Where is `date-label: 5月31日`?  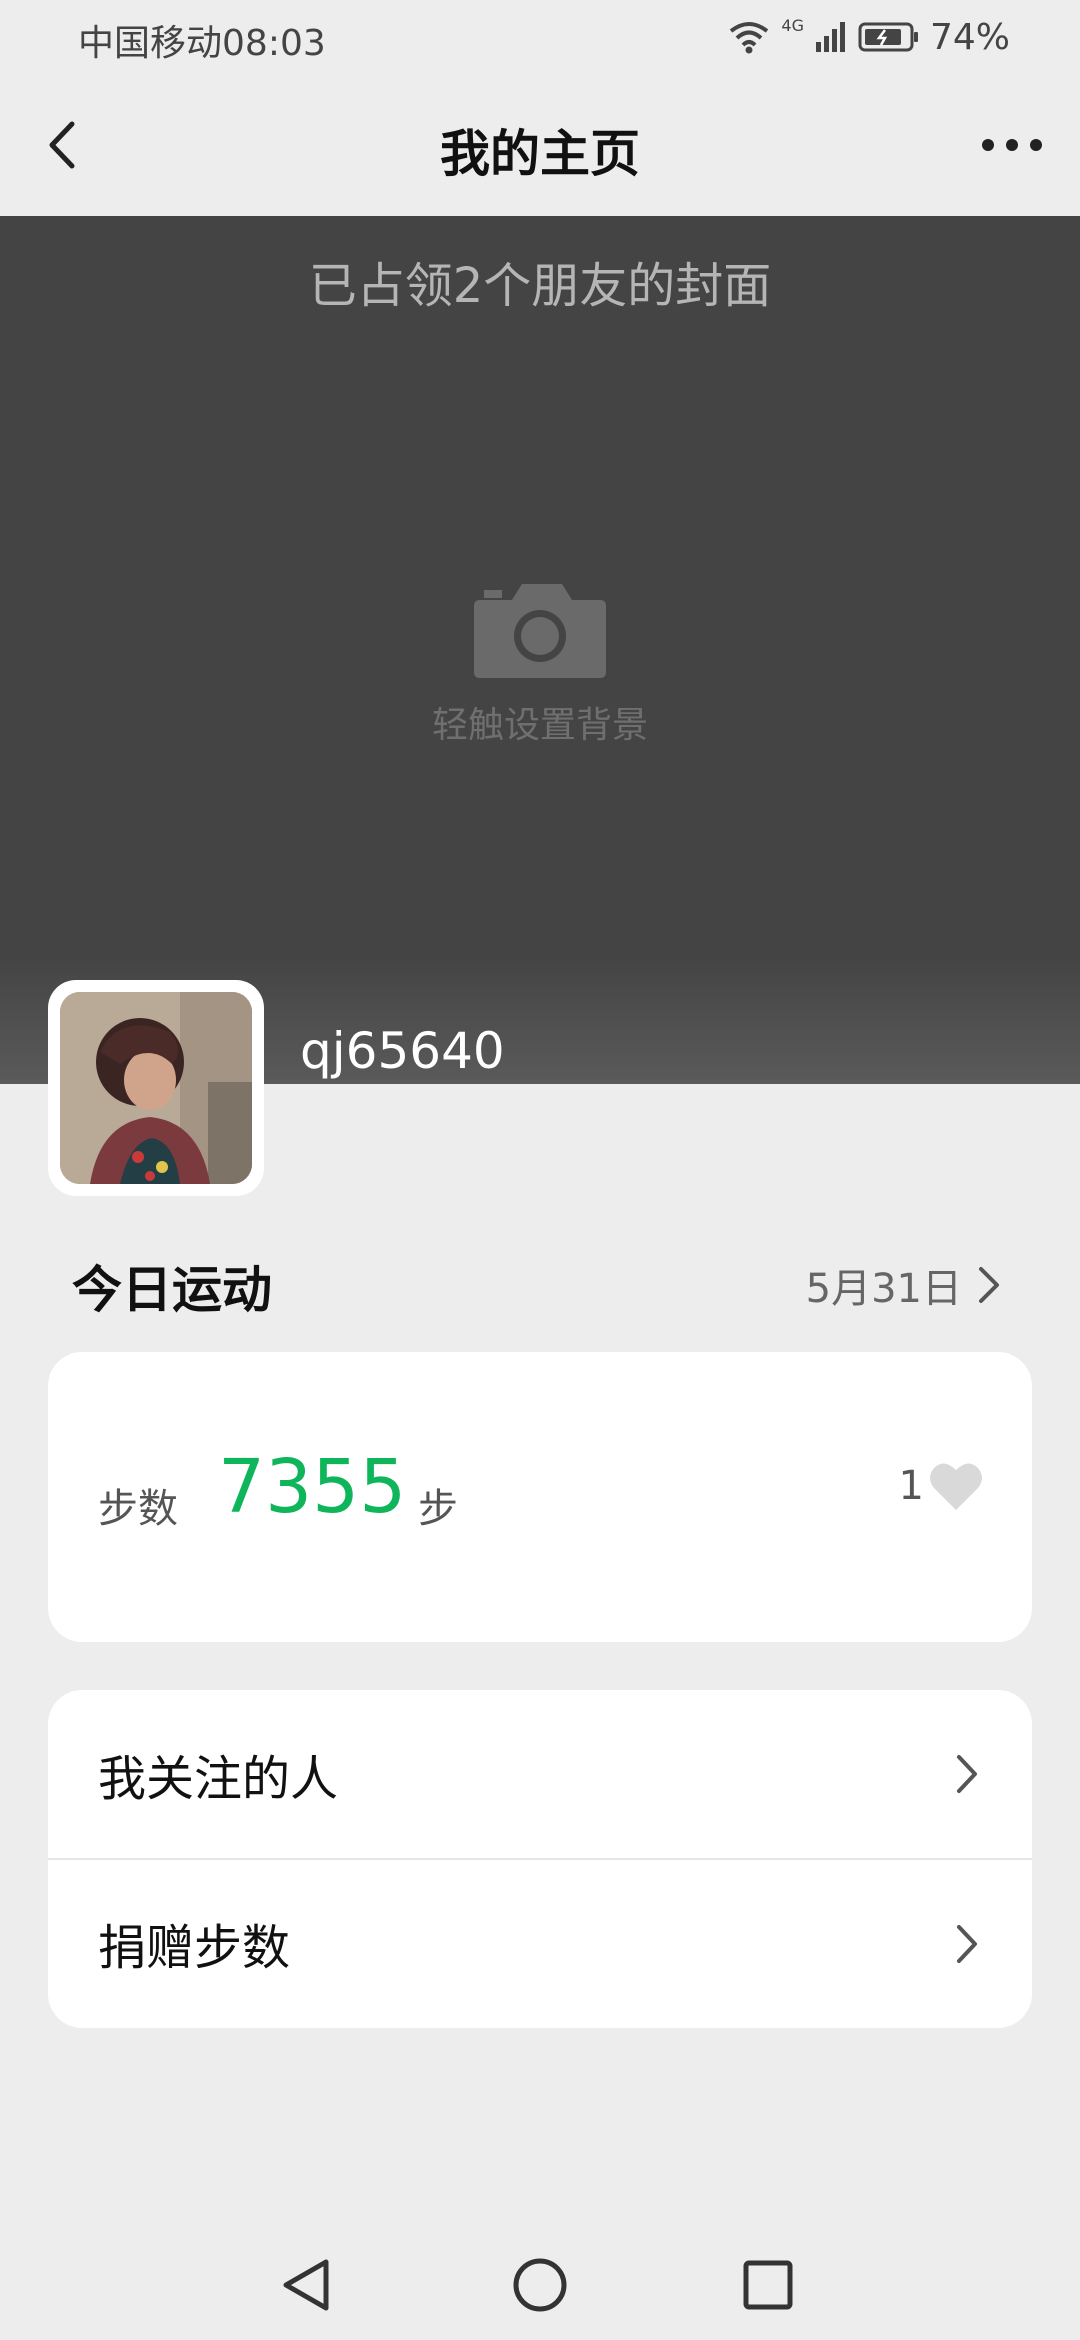 date-label: 5月31日 is located at coordinates (883, 1289).